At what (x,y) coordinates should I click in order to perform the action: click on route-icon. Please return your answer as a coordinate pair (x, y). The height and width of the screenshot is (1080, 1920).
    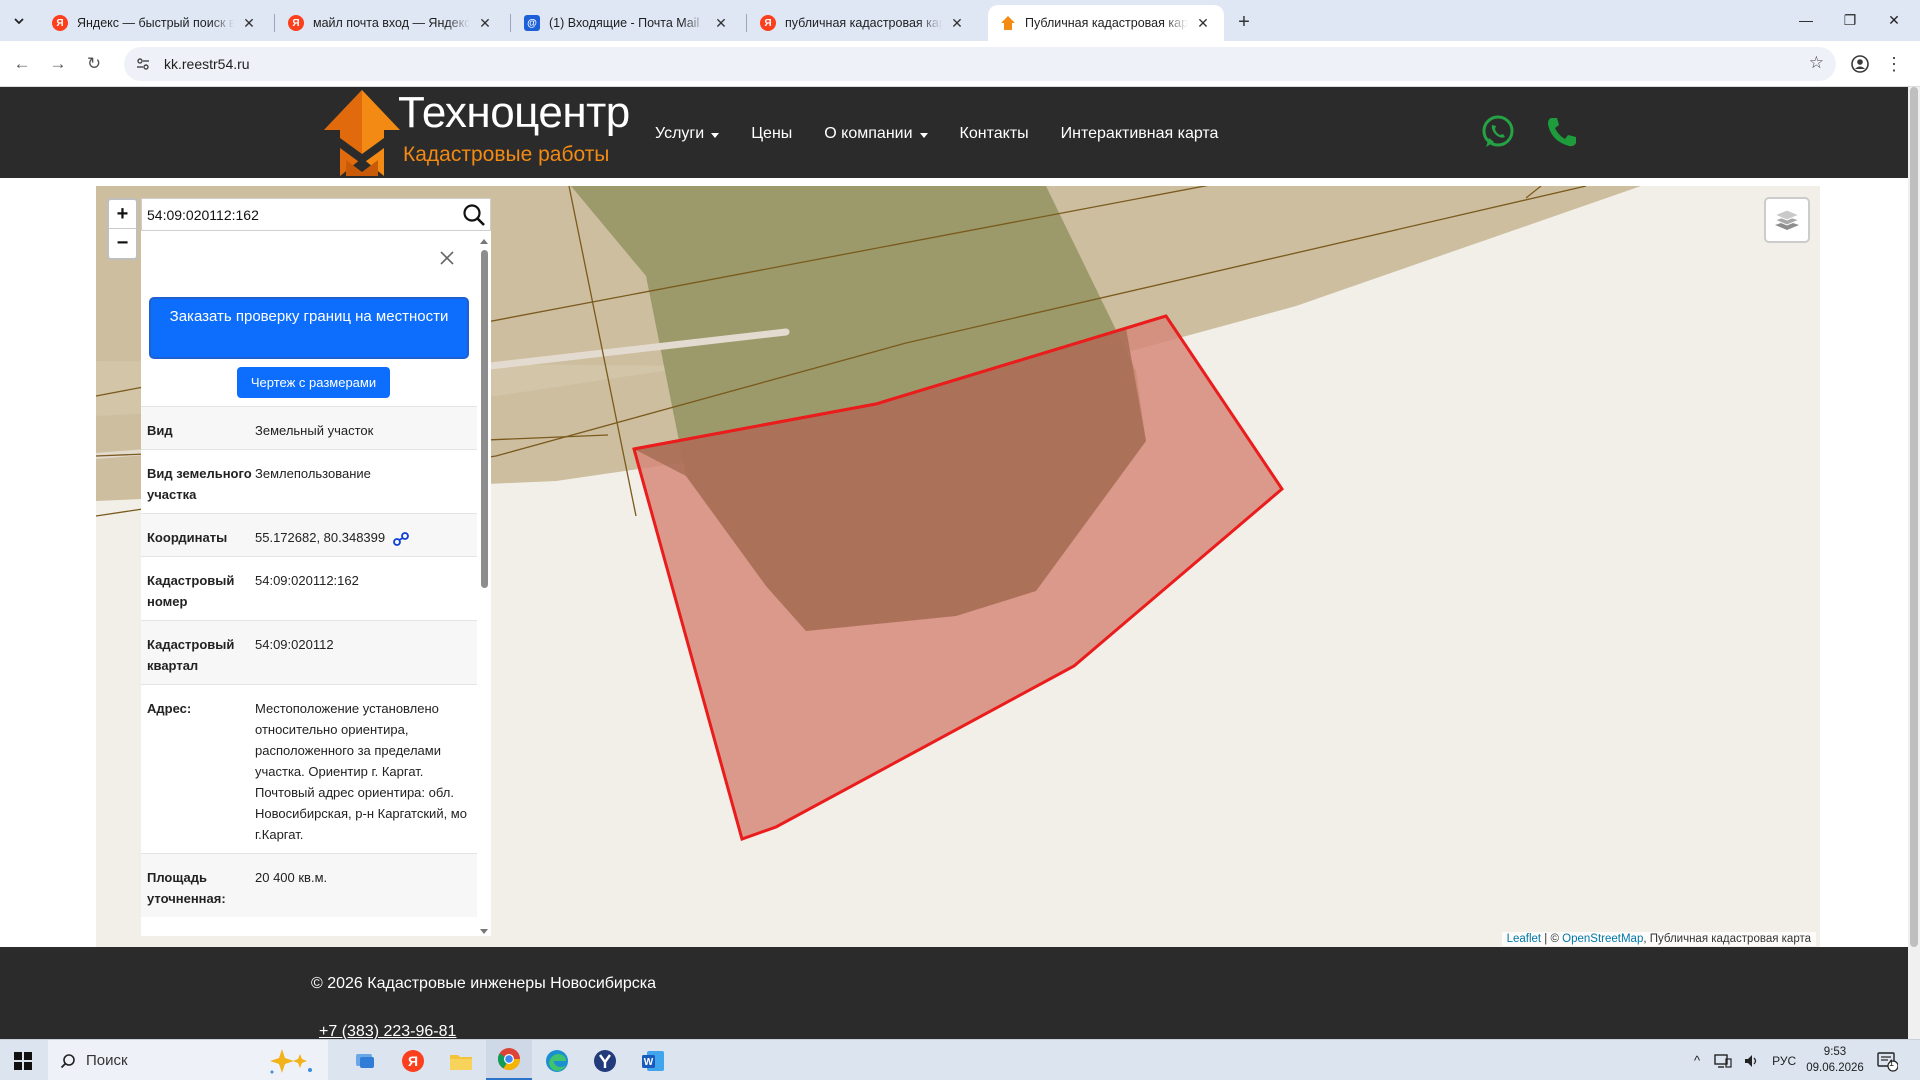
    Looking at the image, I should click on (400, 538).